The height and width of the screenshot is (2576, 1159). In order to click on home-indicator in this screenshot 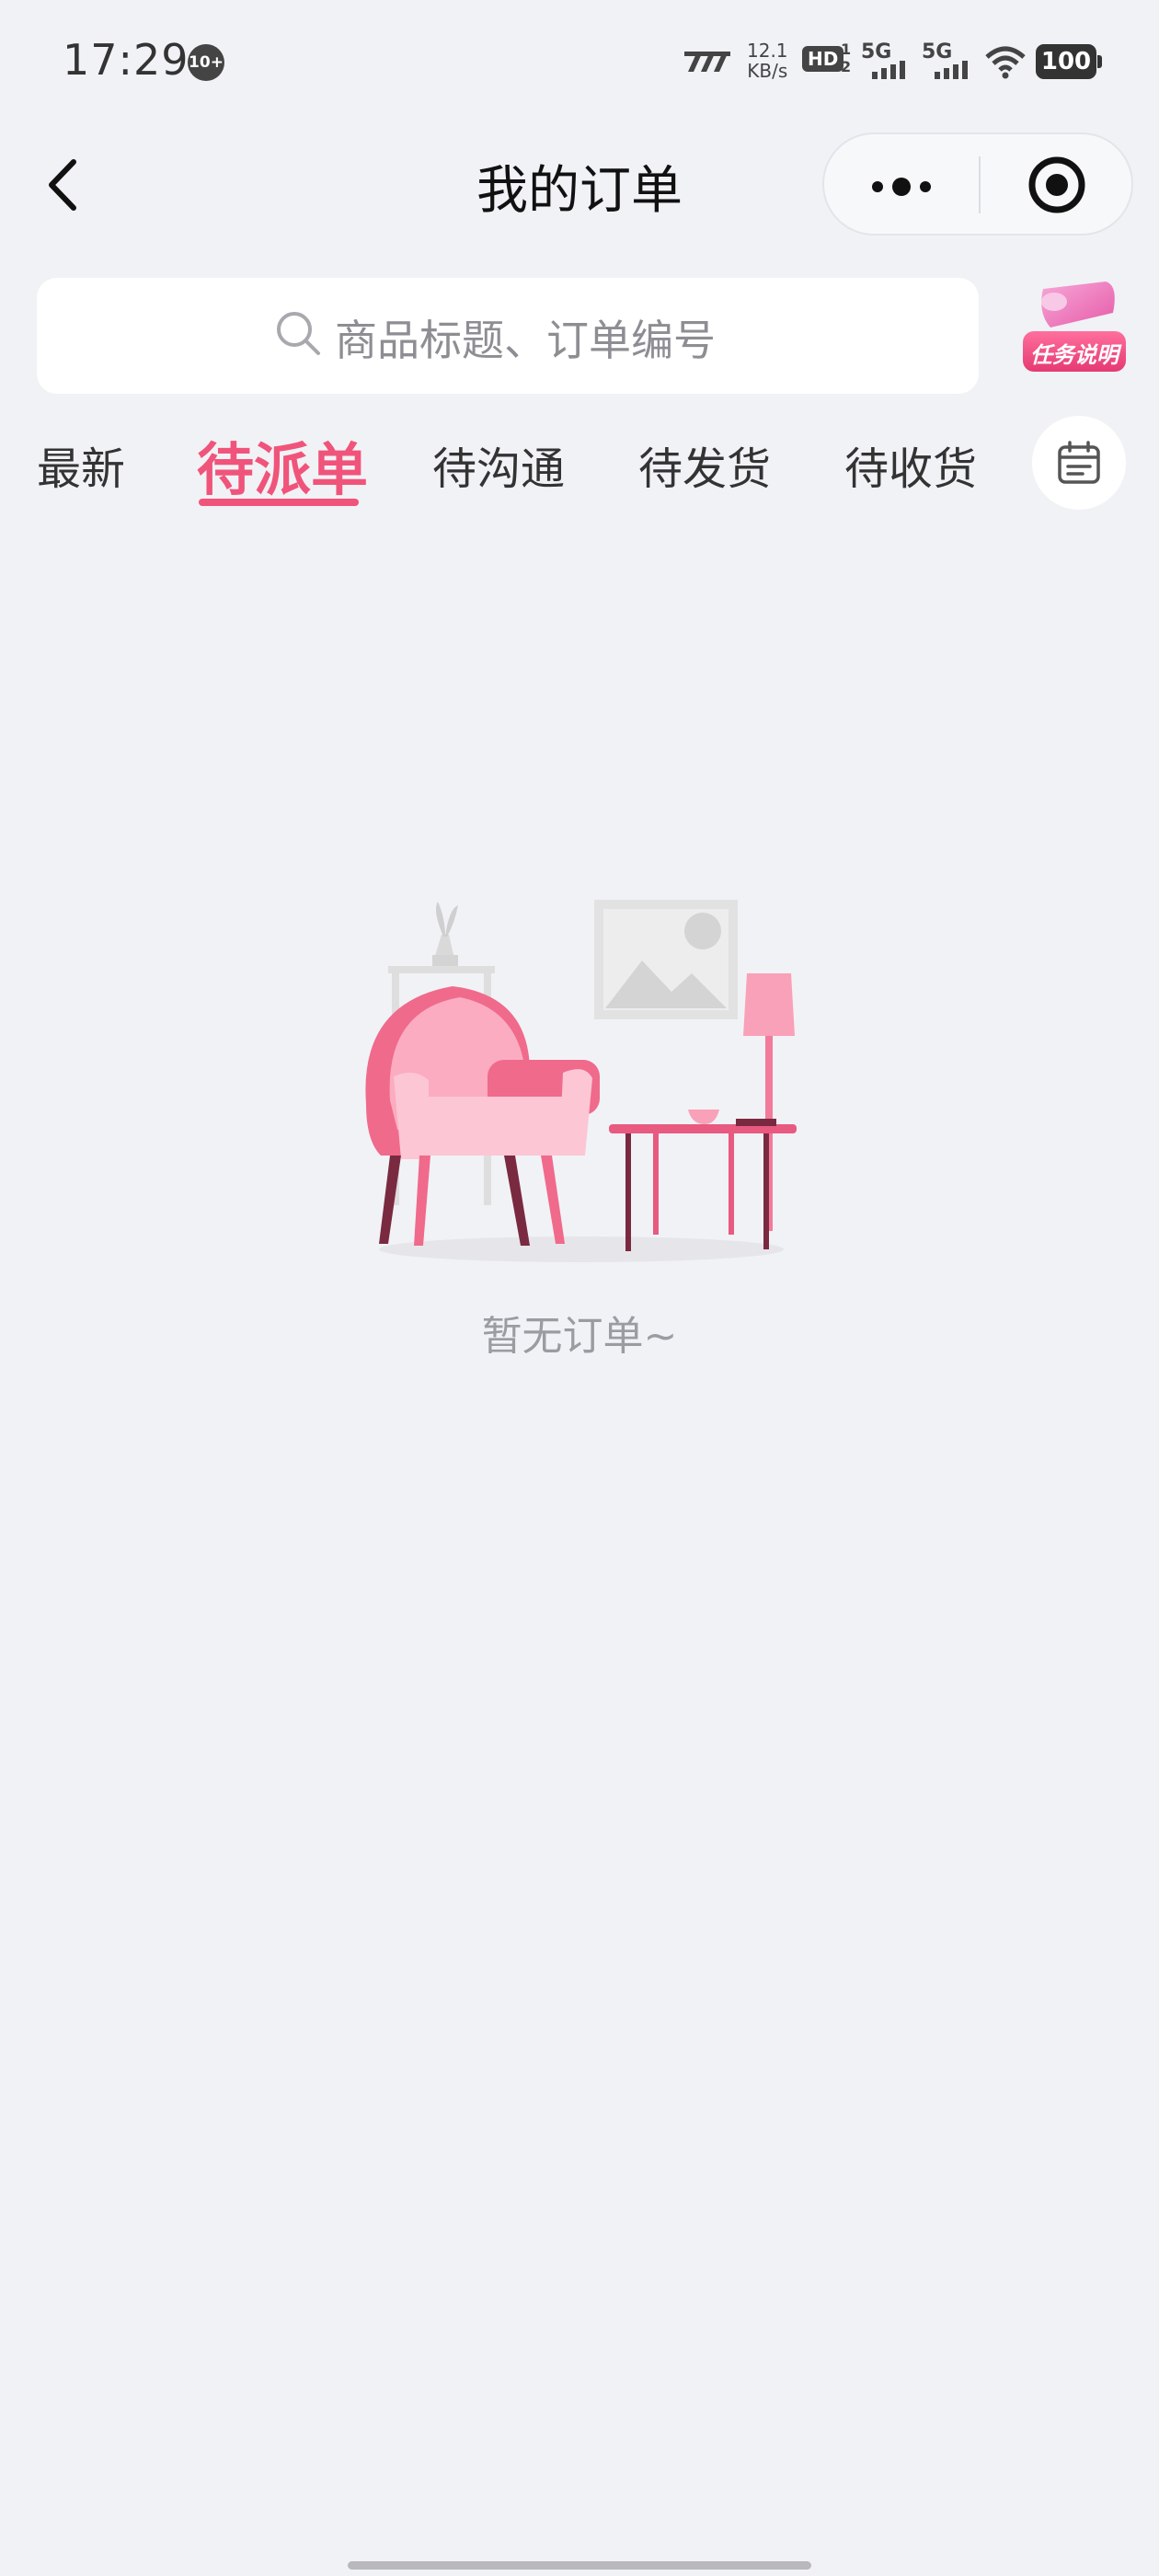, I will do `click(579, 2565)`.